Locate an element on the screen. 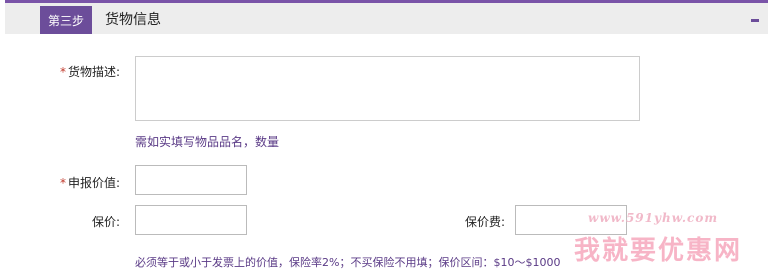 This screenshot has width=772, height=275. watermark-logo-text: 我就要优惠网 is located at coordinates (658, 251).